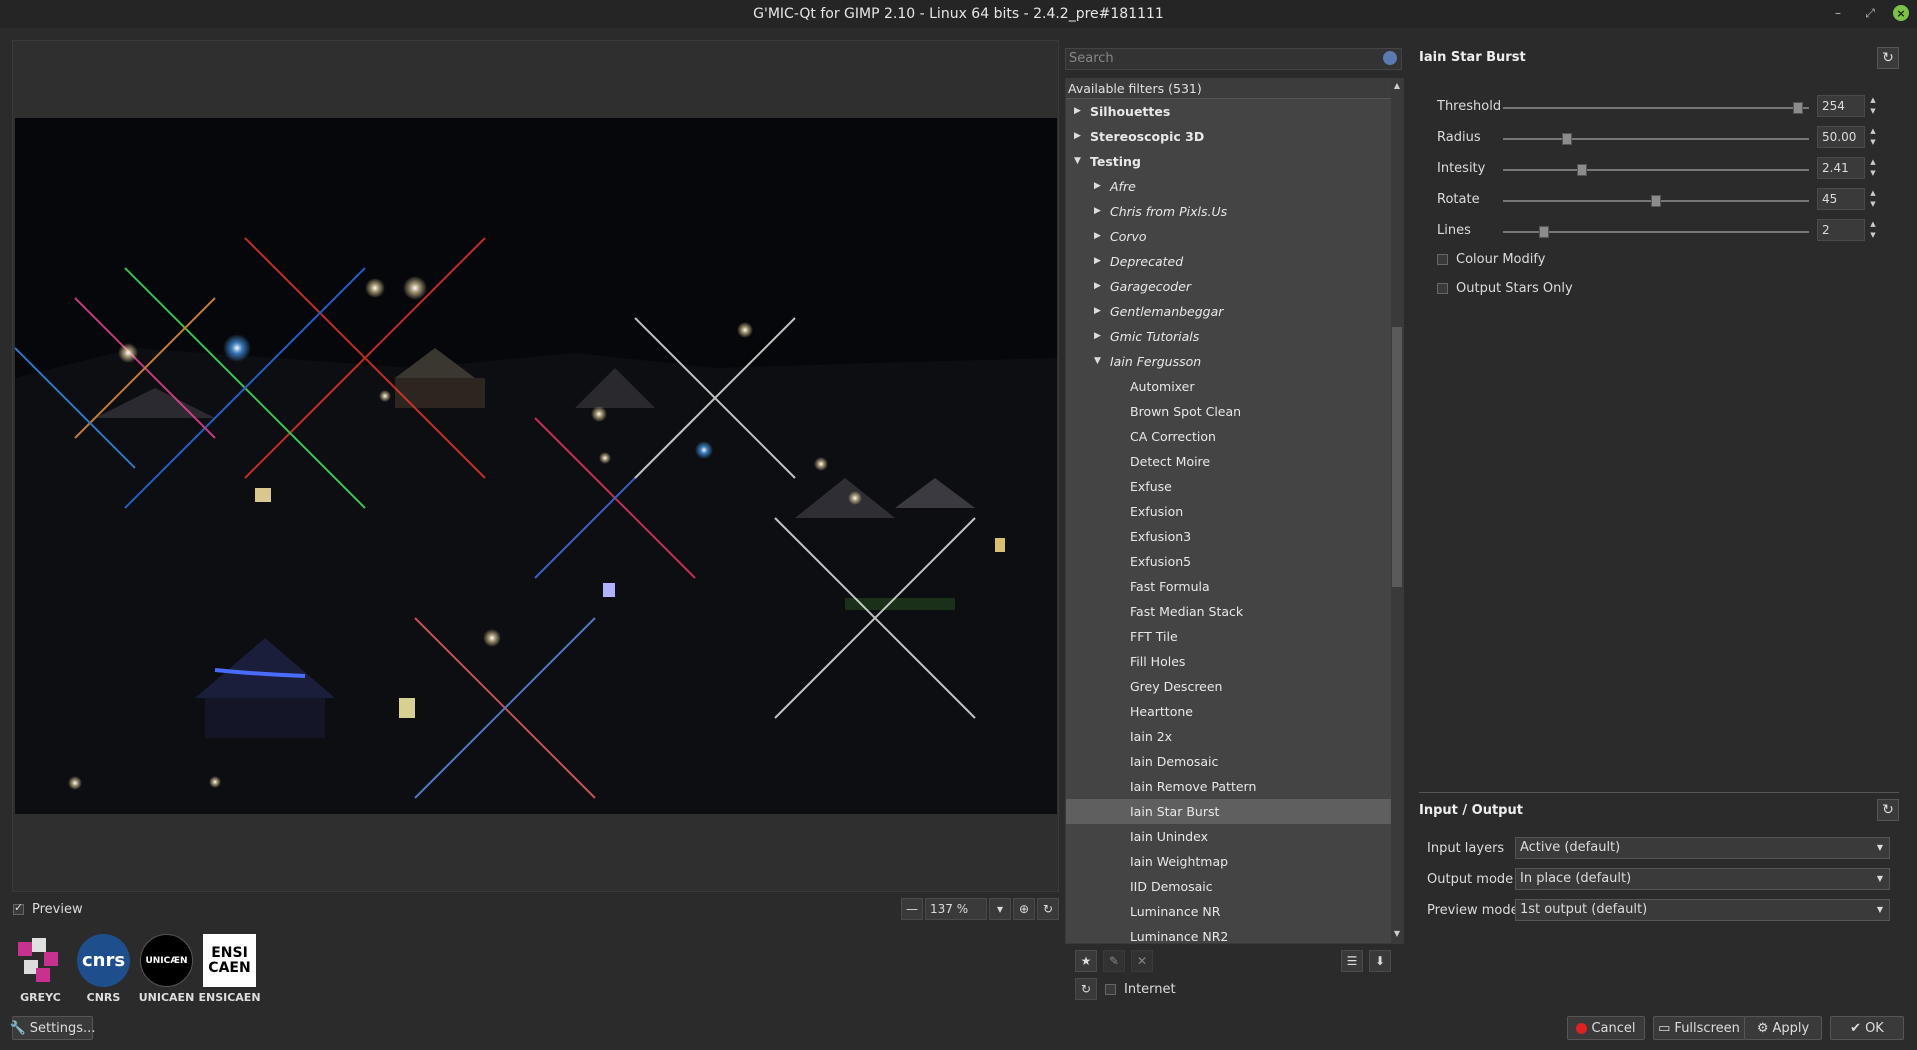  What do you see at coordinates (1234, 811) in the screenshot?
I see `filter-item-selected: Iain Star Burst` at bounding box center [1234, 811].